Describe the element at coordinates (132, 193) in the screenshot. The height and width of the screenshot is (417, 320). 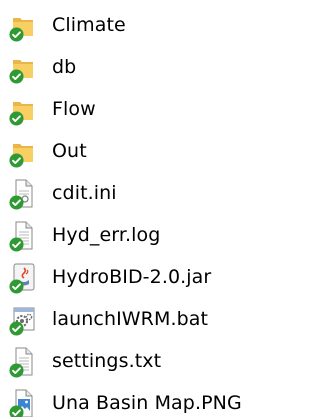
I see `file-row-cdit-ini: cdit.ini` at that location.